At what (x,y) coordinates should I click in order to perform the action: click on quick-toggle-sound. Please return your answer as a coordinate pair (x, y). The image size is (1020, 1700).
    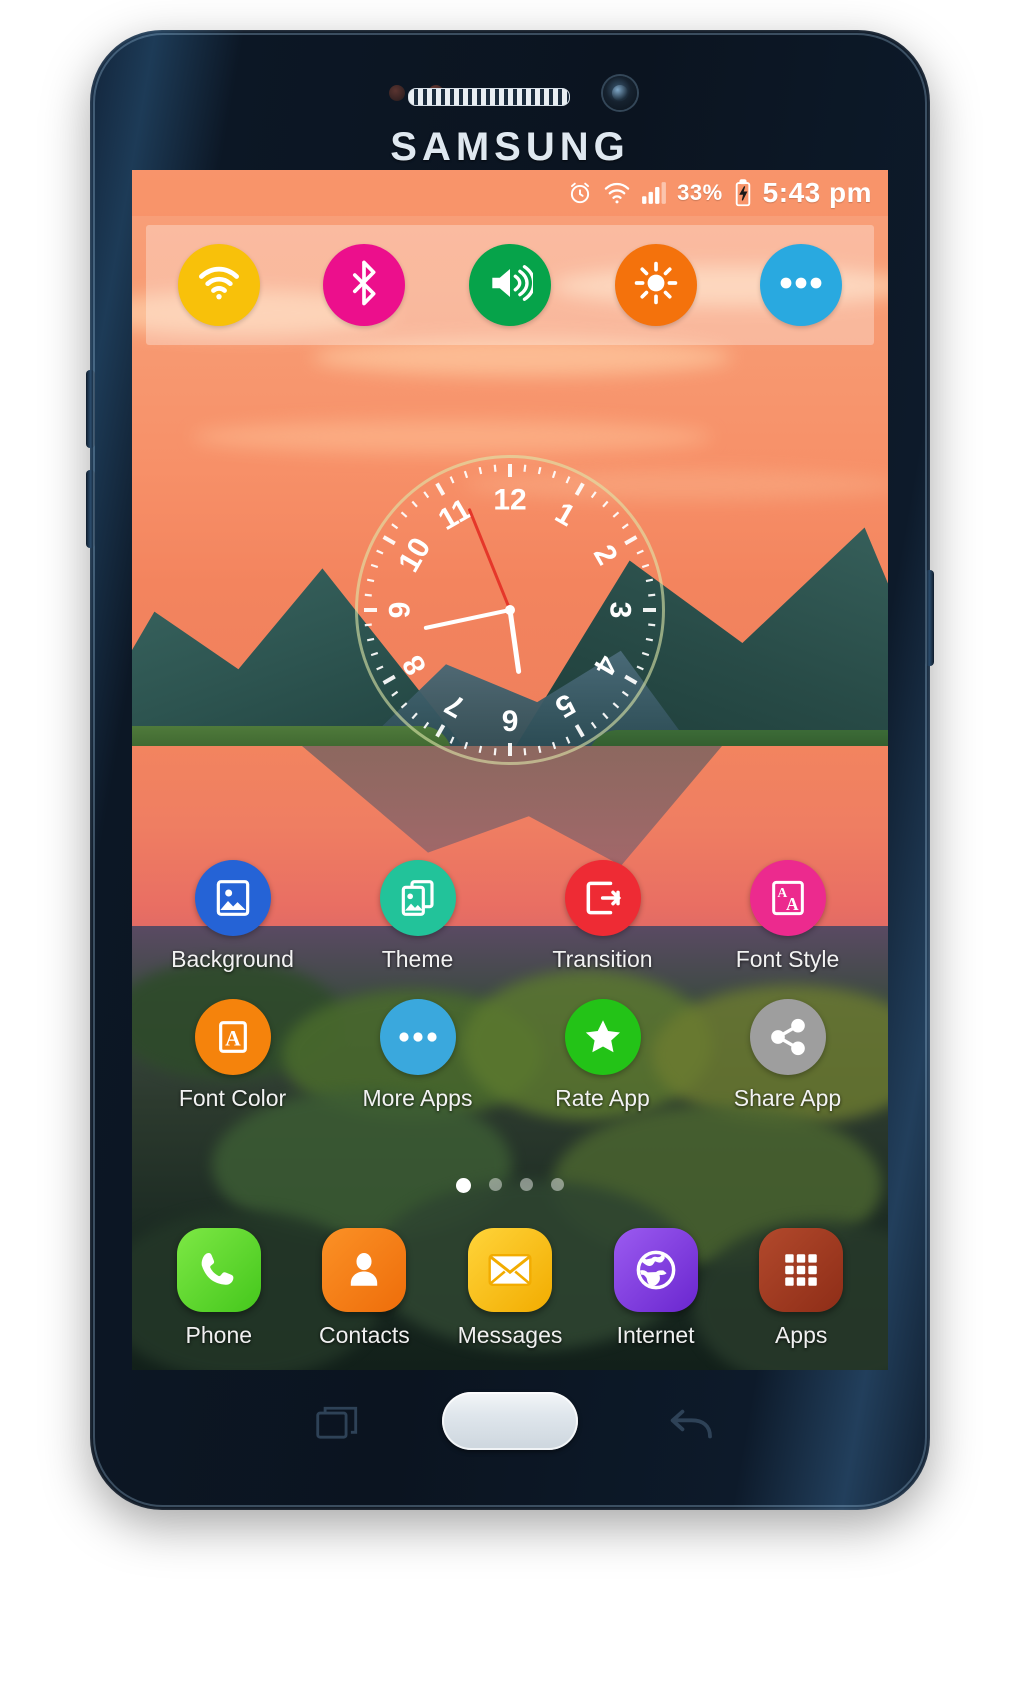
    Looking at the image, I should click on (509, 285).